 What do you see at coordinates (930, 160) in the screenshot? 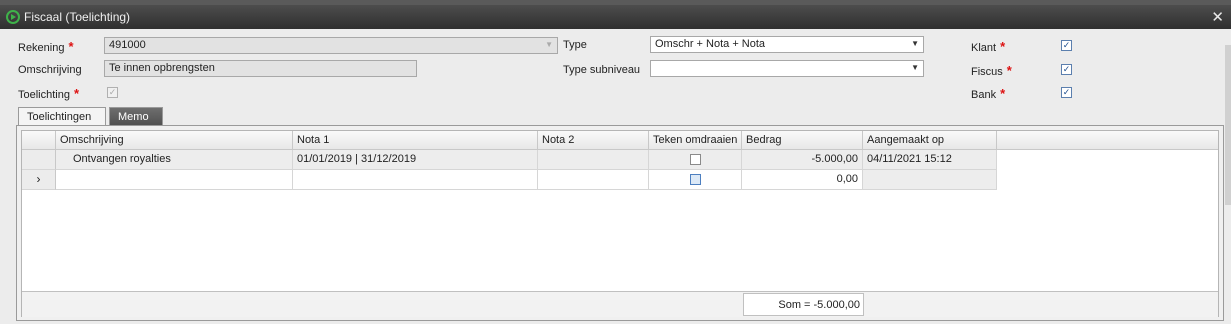
I see `table-cell-aangemaakt-op: 04/11/2021 15:12` at bounding box center [930, 160].